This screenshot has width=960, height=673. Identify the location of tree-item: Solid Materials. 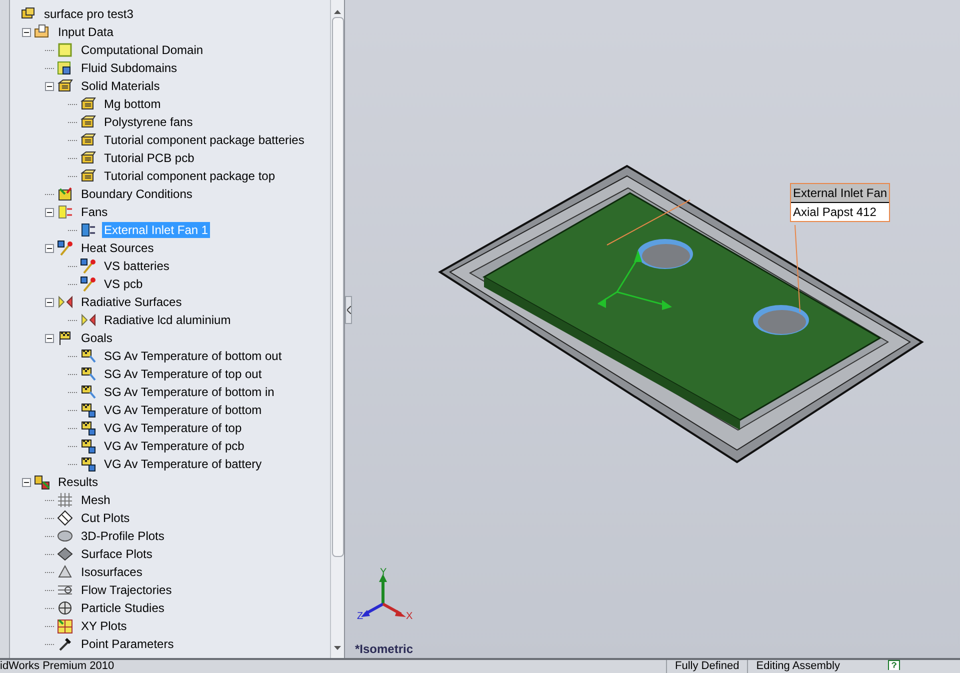
(120, 86).